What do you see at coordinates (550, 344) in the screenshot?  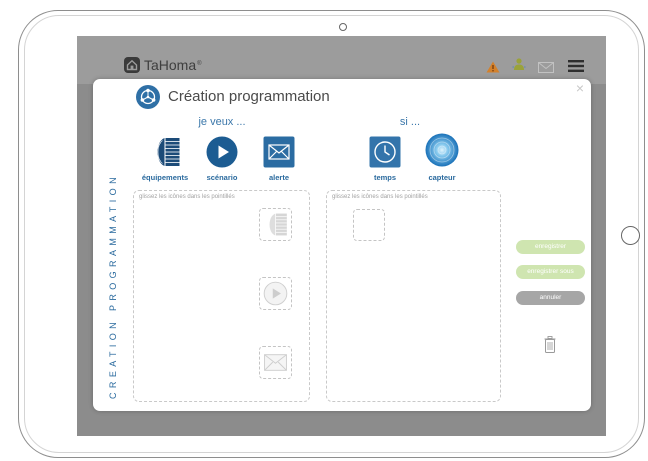 I see `trash-icon` at bounding box center [550, 344].